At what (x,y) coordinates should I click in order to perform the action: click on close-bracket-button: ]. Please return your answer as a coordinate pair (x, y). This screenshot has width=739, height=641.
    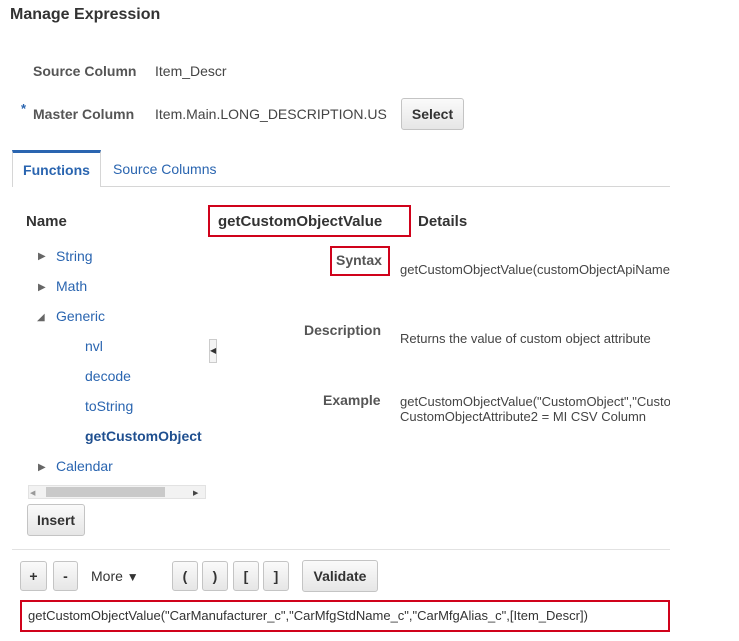
    Looking at the image, I should click on (276, 576).